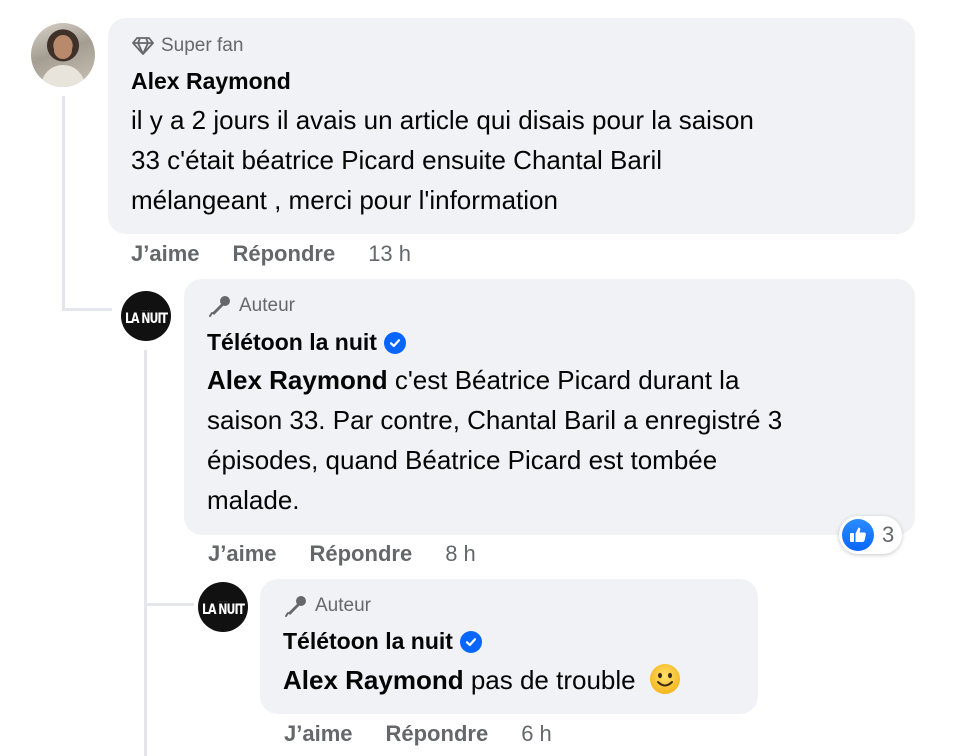 The height and width of the screenshot is (756, 980). What do you see at coordinates (460, 554) in the screenshot?
I see `timestamp: 8 h` at bounding box center [460, 554].